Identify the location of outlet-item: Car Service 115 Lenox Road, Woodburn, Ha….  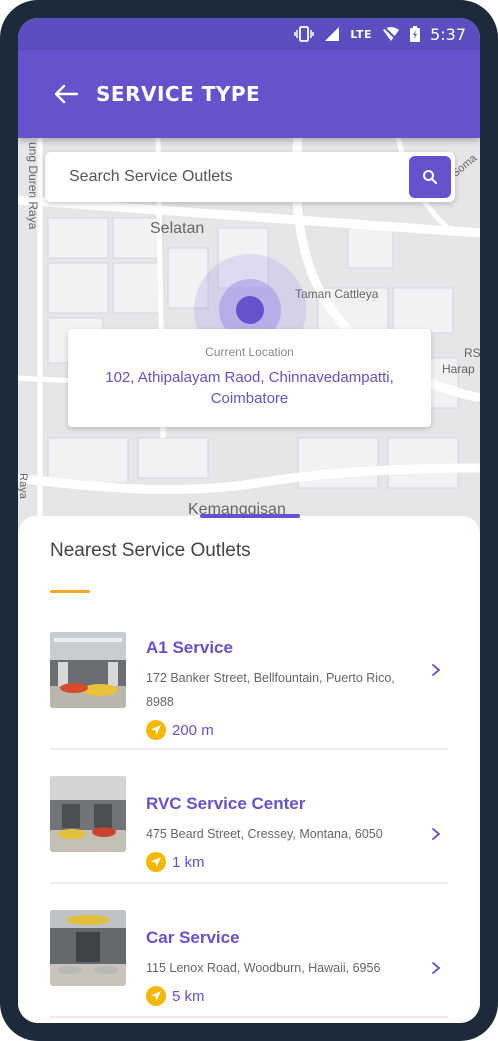
(249, 951).